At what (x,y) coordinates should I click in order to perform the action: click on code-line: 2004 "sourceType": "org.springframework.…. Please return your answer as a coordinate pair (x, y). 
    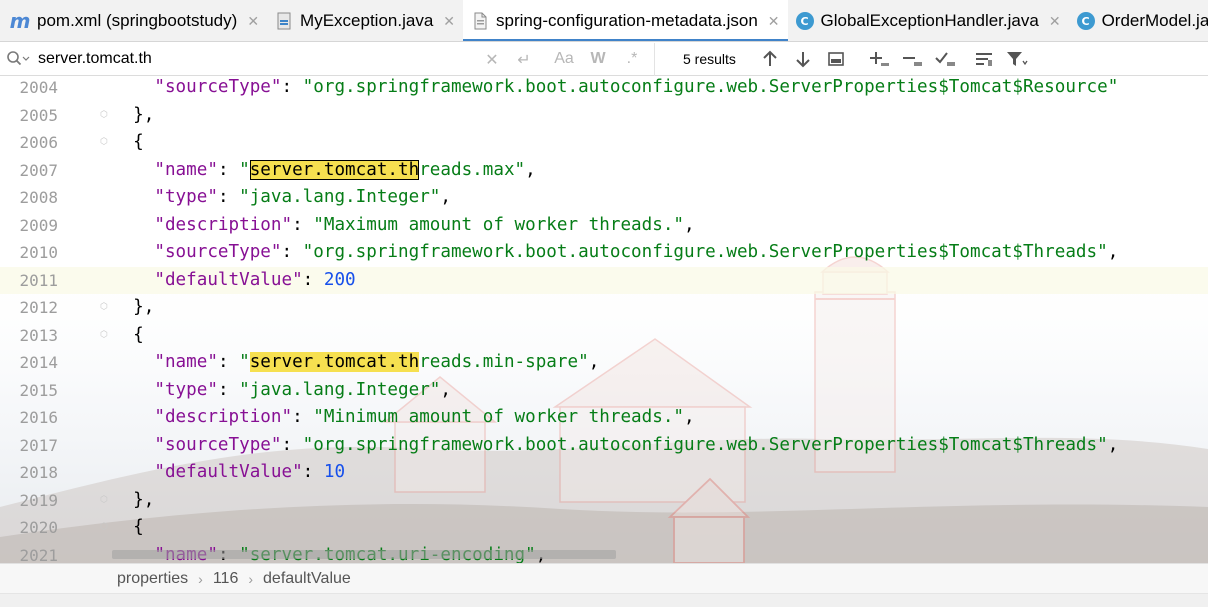
    Looking at the image, I should click on (604, 89).